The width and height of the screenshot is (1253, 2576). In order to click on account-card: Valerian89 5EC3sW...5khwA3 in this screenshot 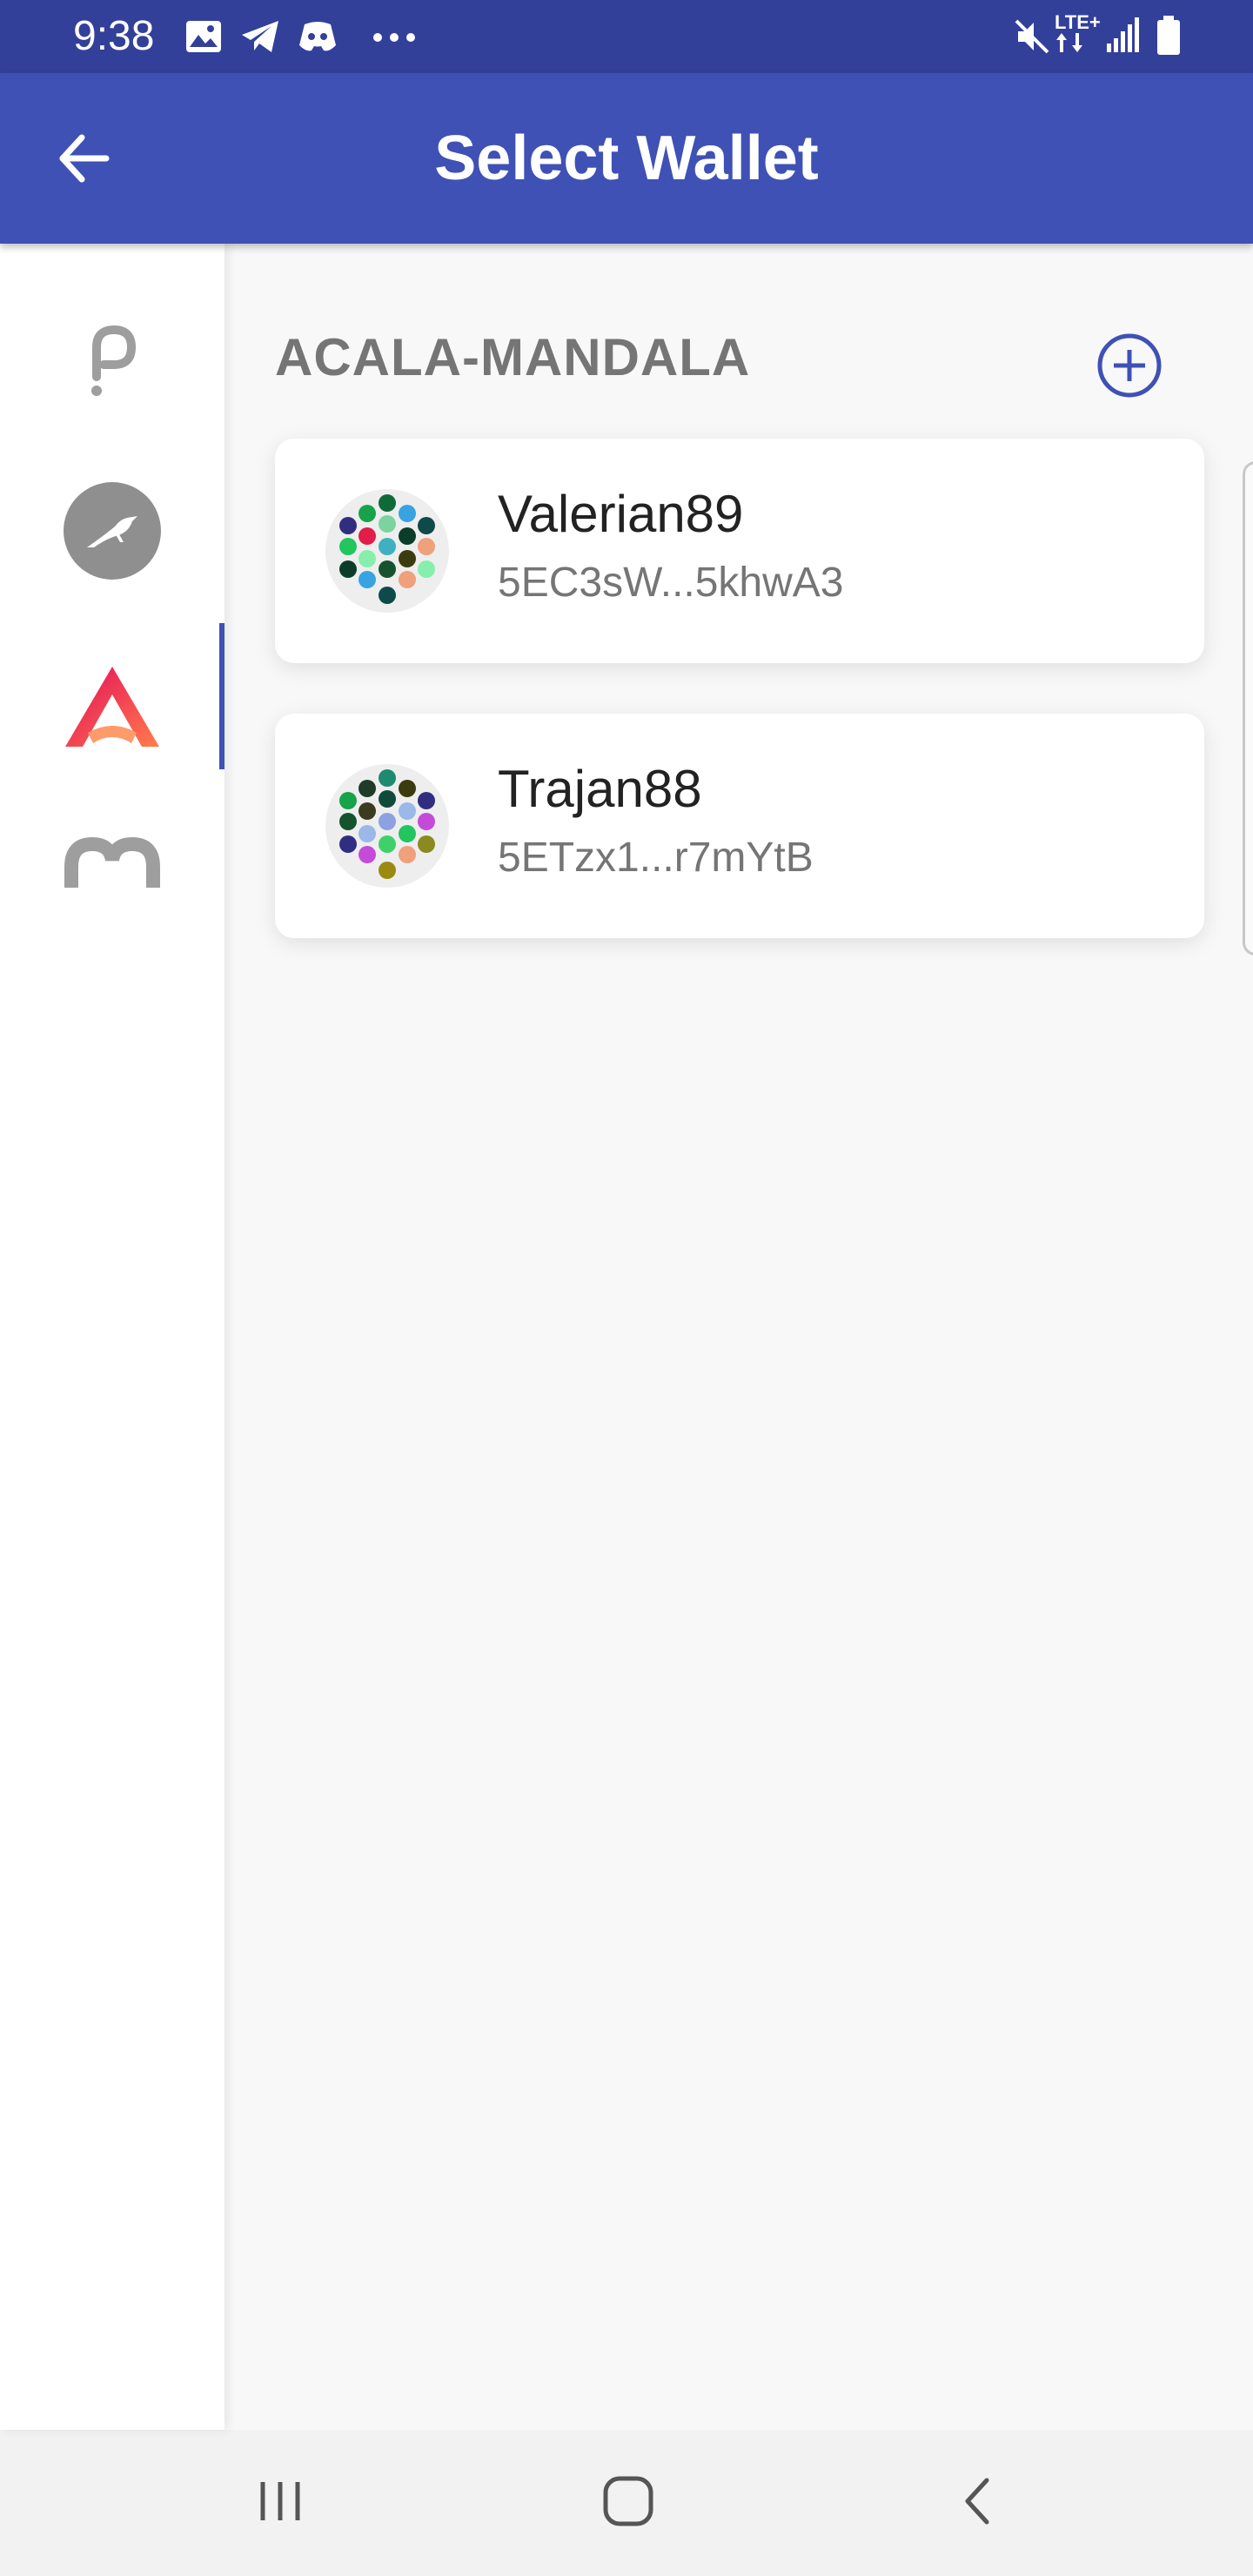, I will do `click(739, 551)`.